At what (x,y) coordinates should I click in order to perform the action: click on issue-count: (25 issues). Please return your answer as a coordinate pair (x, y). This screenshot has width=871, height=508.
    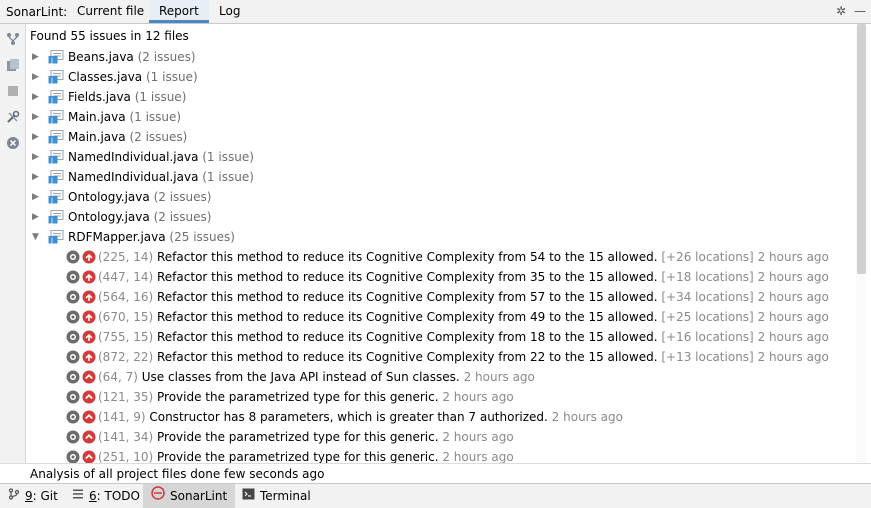
    Looking at the image, I should click on (202, 237).